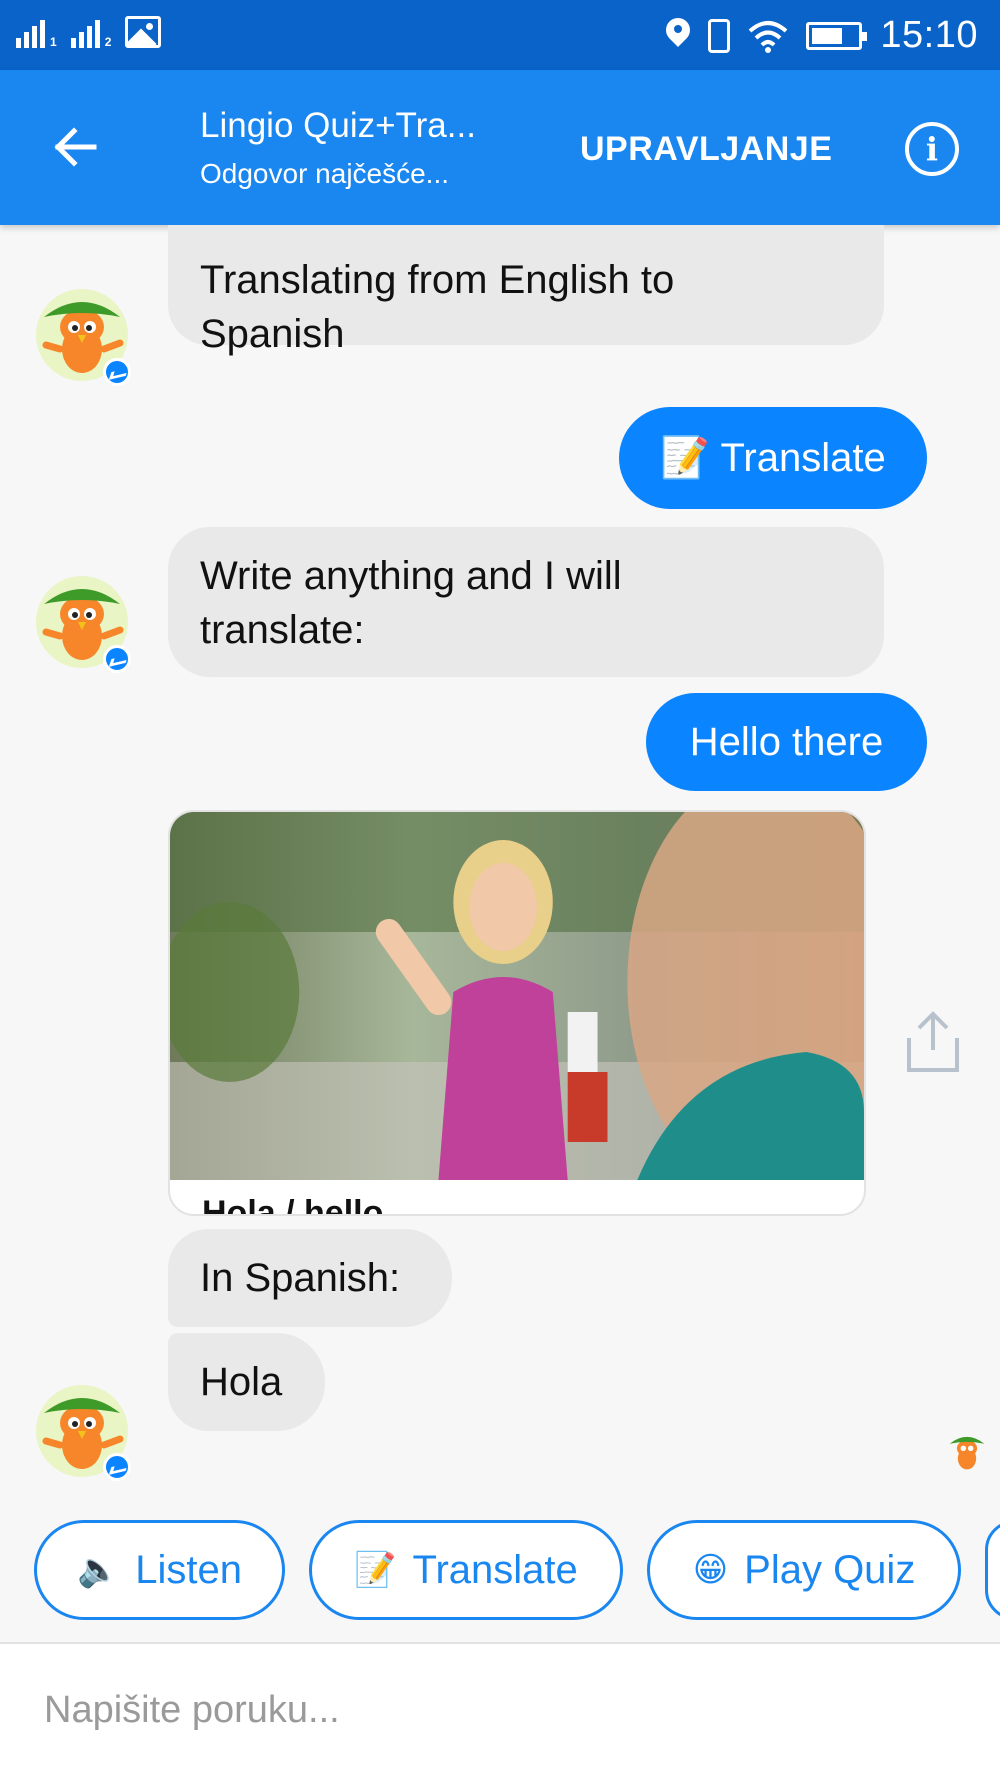 The image size is (1000, 1777). I want to click on gallery-notification-icon, so click(143, 32).